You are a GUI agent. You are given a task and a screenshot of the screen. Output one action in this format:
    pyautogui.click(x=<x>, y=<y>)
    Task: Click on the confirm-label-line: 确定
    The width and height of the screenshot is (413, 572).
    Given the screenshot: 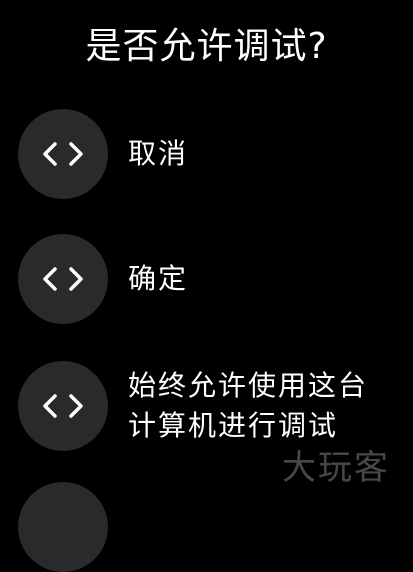 What is the action you would take?
    pyautogui.click(x=158, y=278)
    